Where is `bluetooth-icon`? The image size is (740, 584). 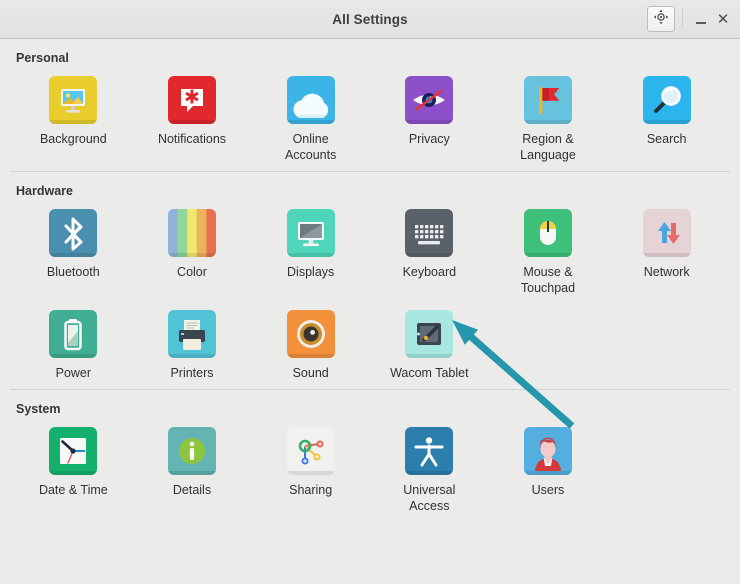
bluetooth-icon is located at coordinates (73, 233).